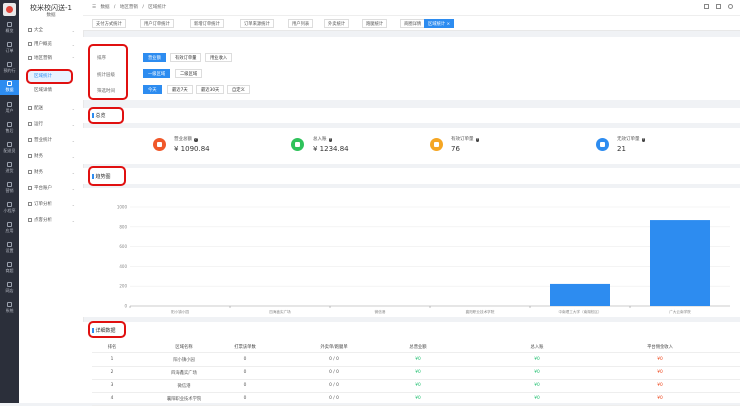 Image resolution: width=740 pixels, height=406 pixels. Describe the element at coordinates (53, 44) in the screenshot. I see `sidebar-item-user-overview: 用户概览 ⌄` at that location.